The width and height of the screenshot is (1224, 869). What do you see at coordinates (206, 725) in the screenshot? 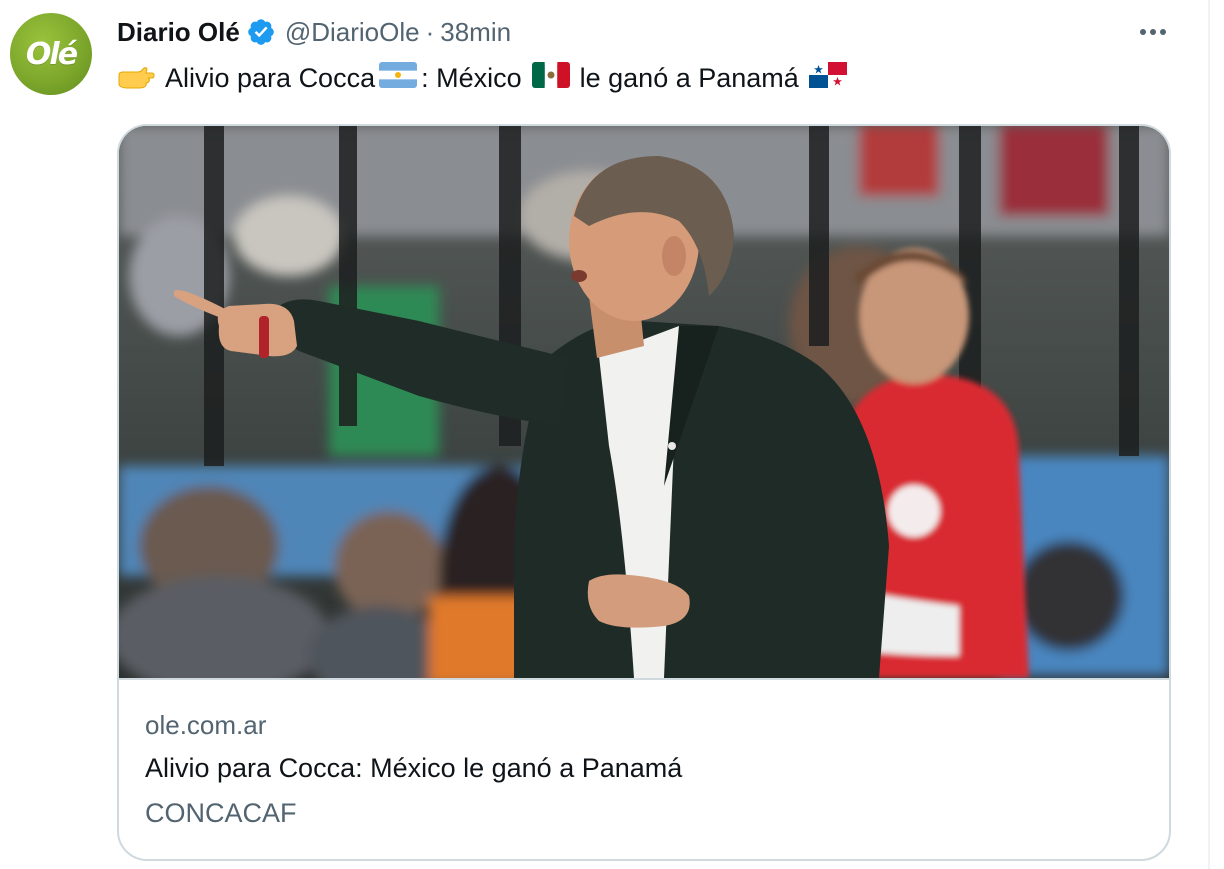
I see `card-domain: ole.com.ar` at bounding box center [206, 725].